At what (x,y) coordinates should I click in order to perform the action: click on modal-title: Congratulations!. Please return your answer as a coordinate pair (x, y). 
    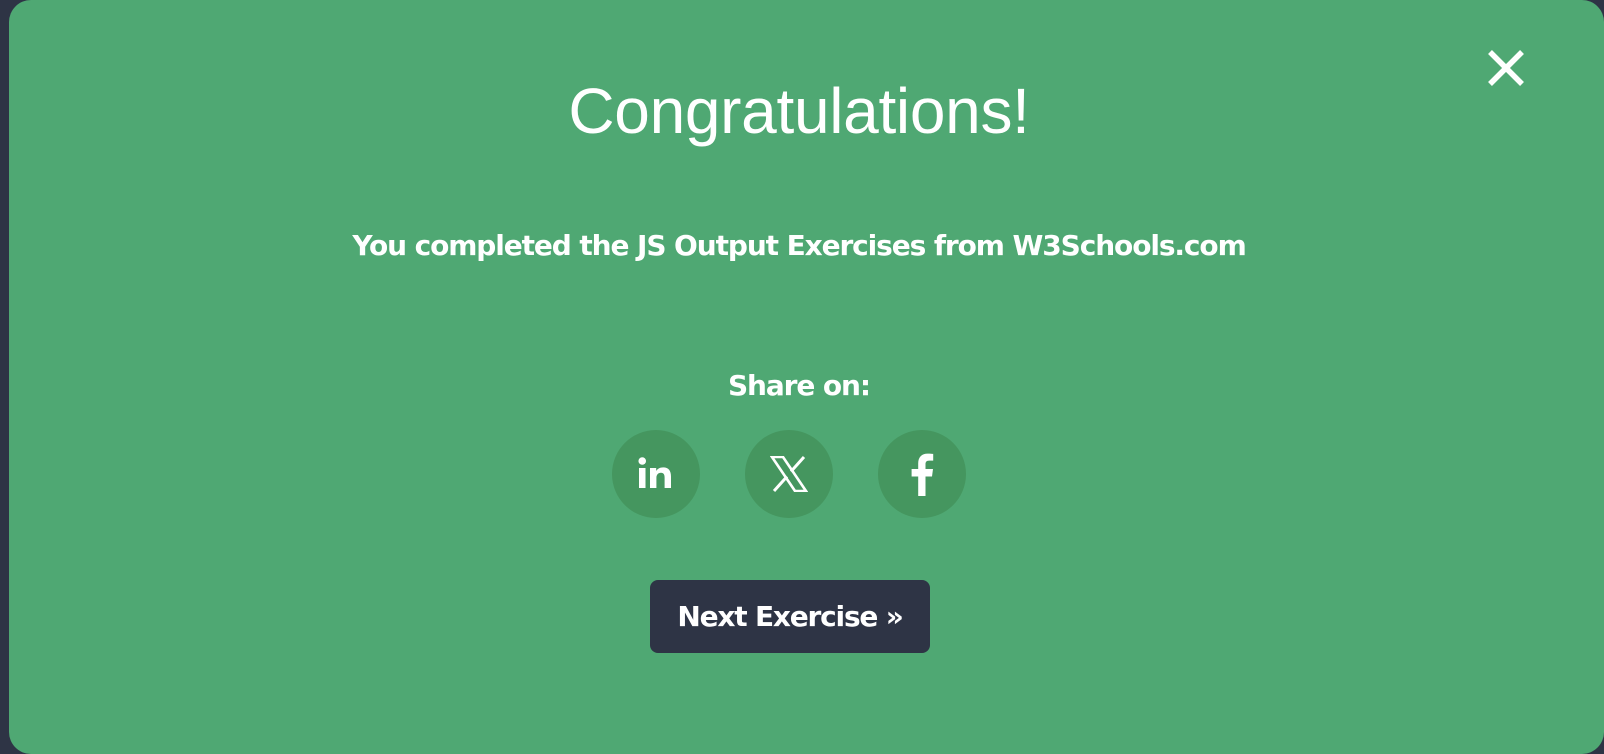
    Looking at the image, I should click on (799, 111).